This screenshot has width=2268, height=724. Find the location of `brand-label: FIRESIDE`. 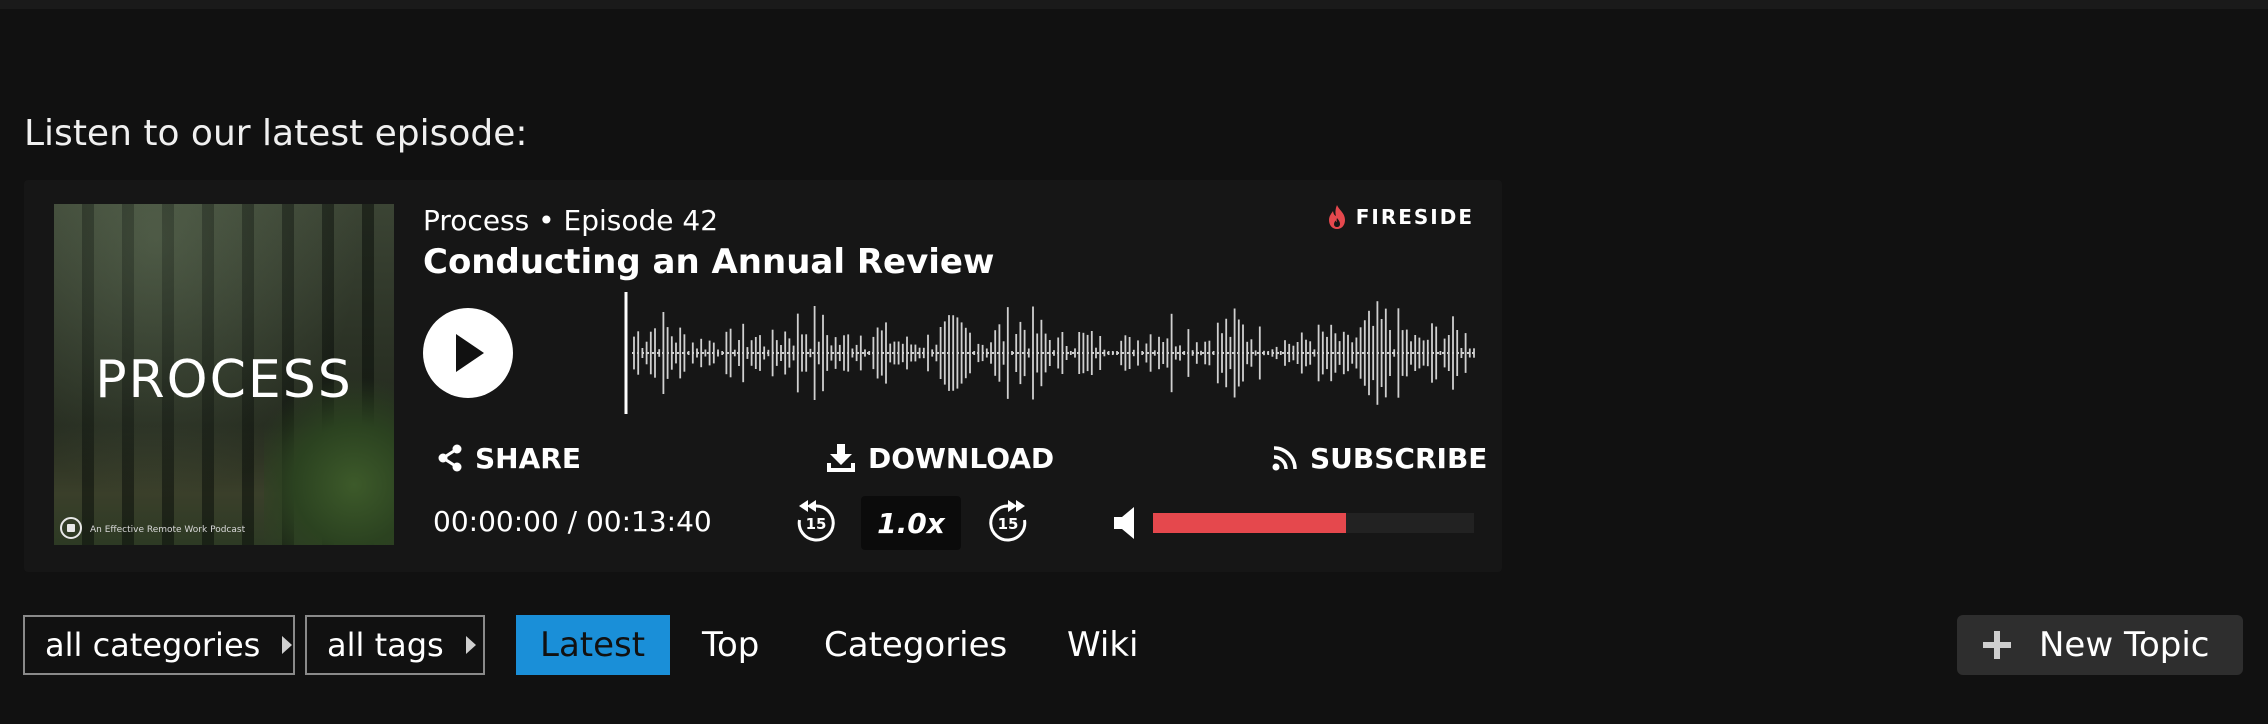

brand-label: FIRESIDE is located at coordinates (1414, 217).